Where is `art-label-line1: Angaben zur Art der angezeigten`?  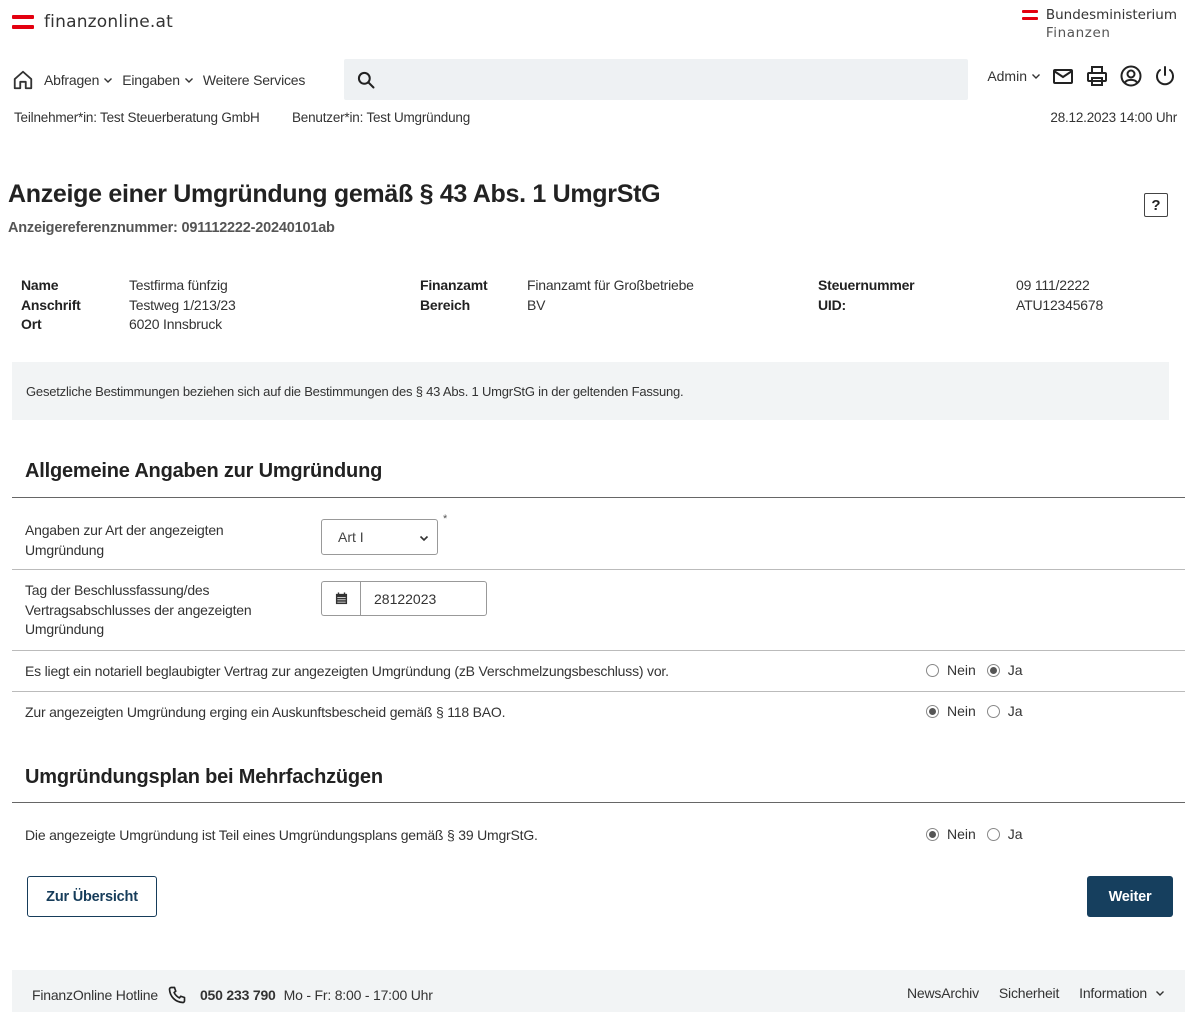
art-label-line1: Angaben zur Art der angezeigten is located at coordinates (124, 530).